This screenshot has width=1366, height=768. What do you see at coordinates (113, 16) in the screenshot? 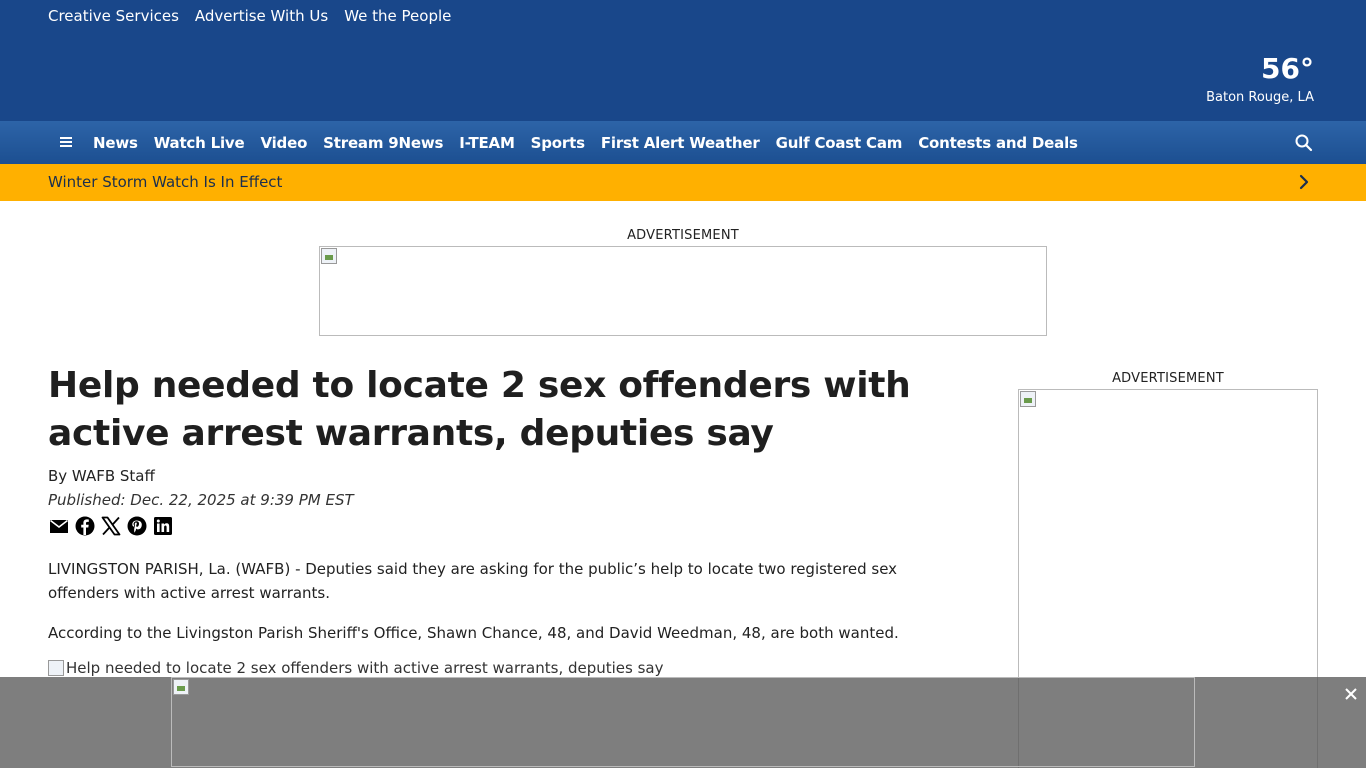
I see `creative-services-link: Creative Services` at bounding box center [113, 16].